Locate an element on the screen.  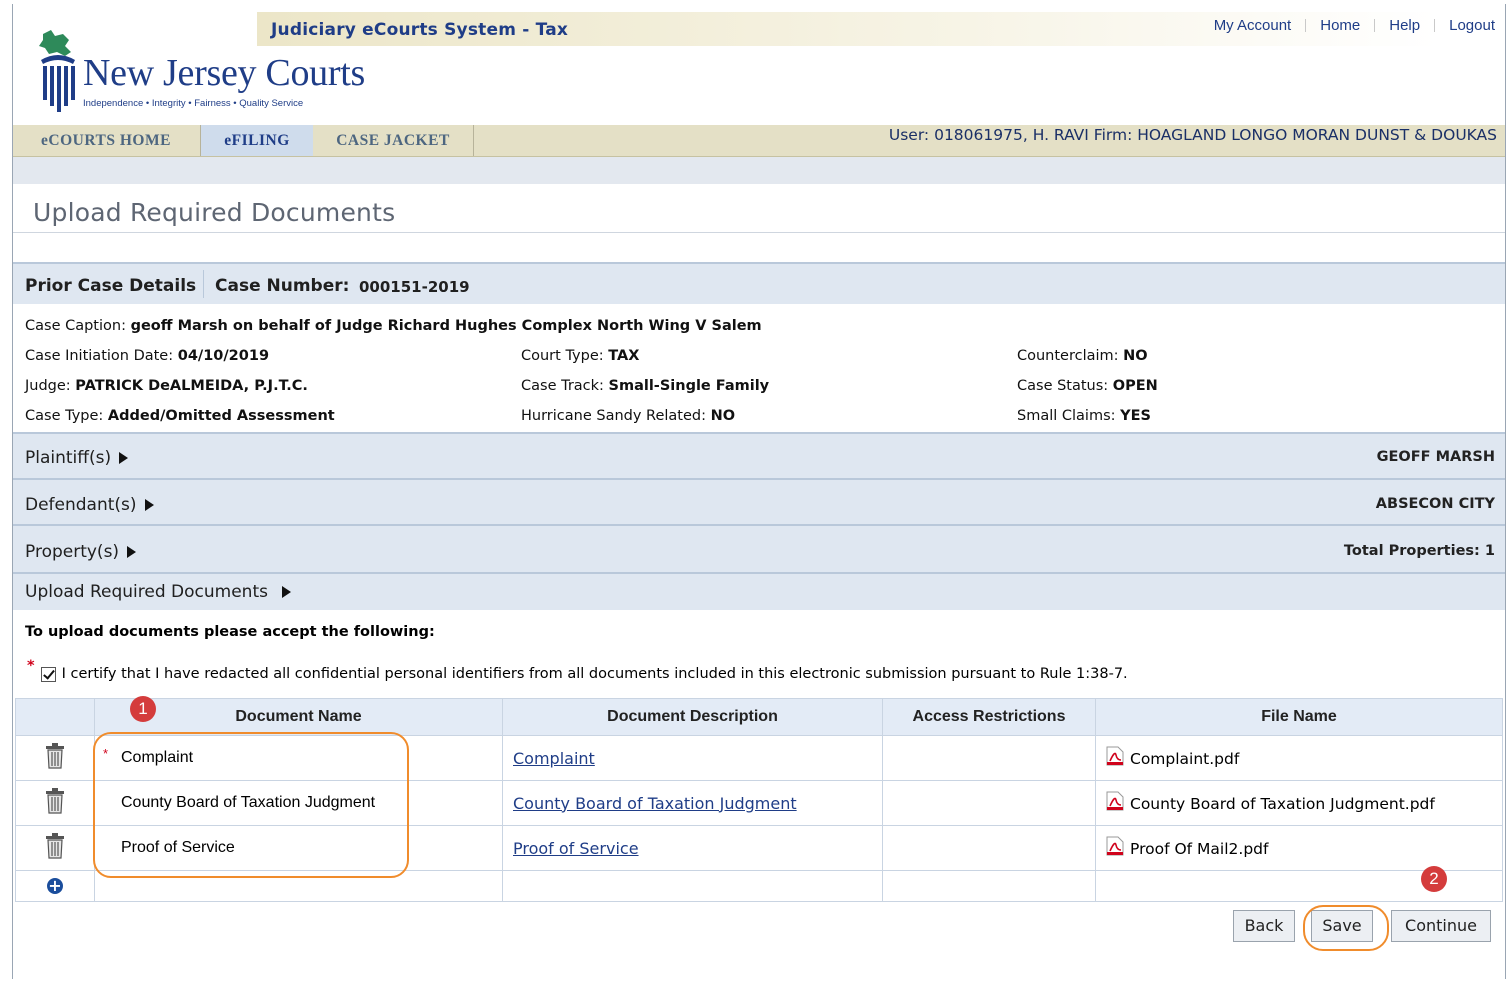
top-links: My Account Home Help Logout is located at coordinates (1347, 25).